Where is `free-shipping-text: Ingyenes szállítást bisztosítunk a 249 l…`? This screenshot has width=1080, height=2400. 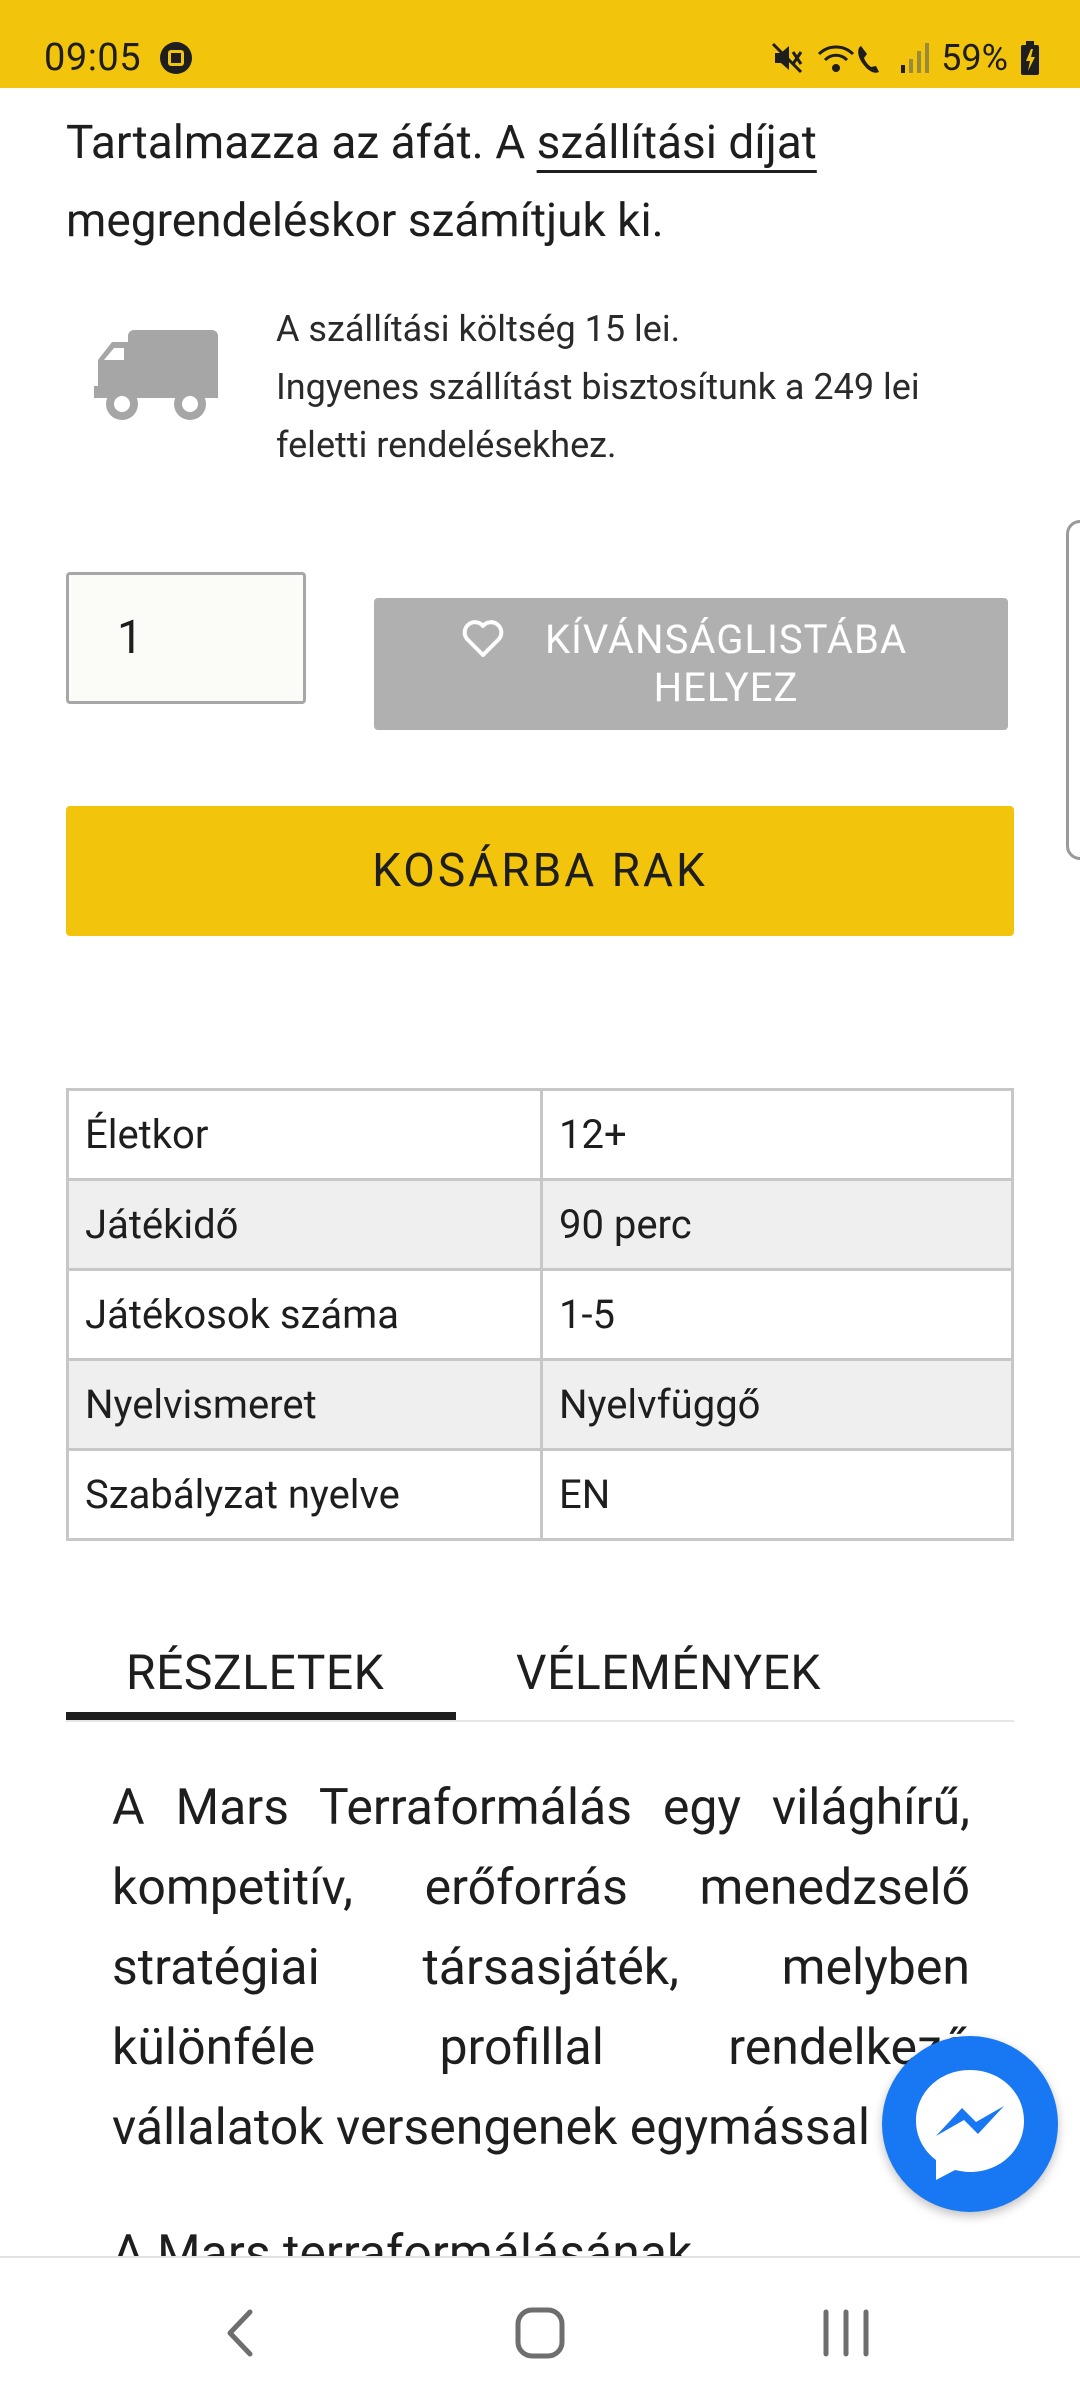
free-shipping-text: Ingyenes szállítást bisztosítunk a 249 l… is located at coordinates (598, 416).